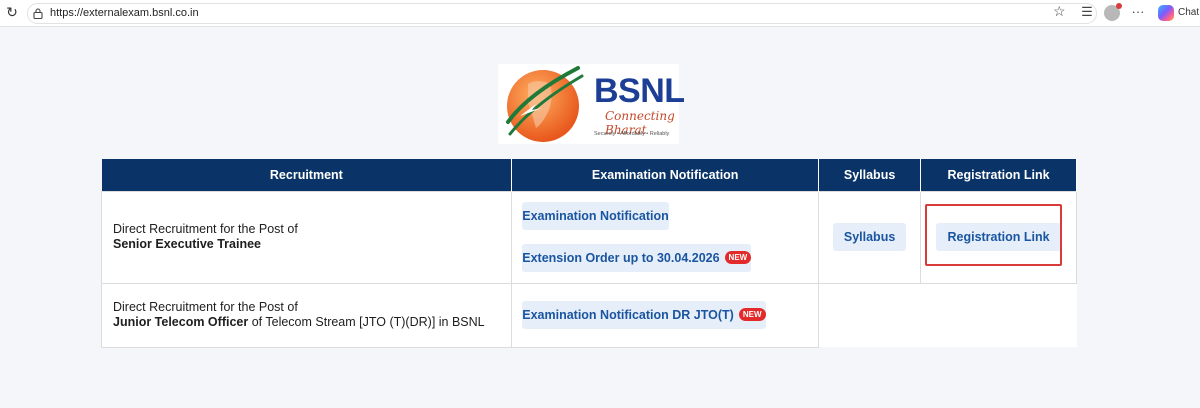  Describe the element at coordinates (366, 322) in the screenshot. I see `post-details: of Telecom Stream [JTO (T)(DR)] in BSNL` at that location.